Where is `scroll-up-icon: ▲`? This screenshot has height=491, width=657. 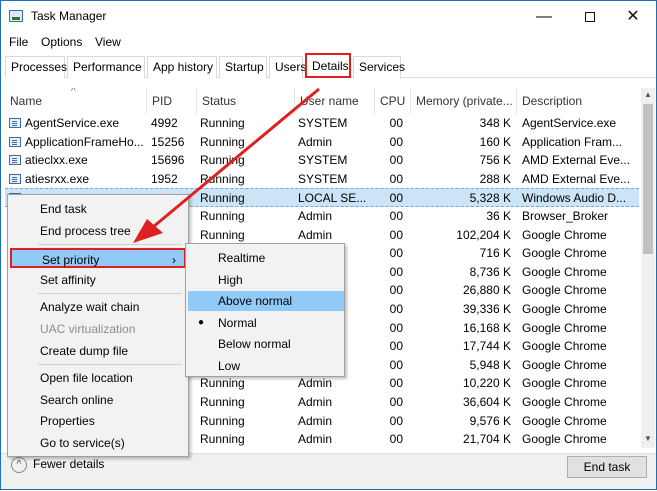 scroll-up-icon: ▲ is located at coordinates (648, 94).